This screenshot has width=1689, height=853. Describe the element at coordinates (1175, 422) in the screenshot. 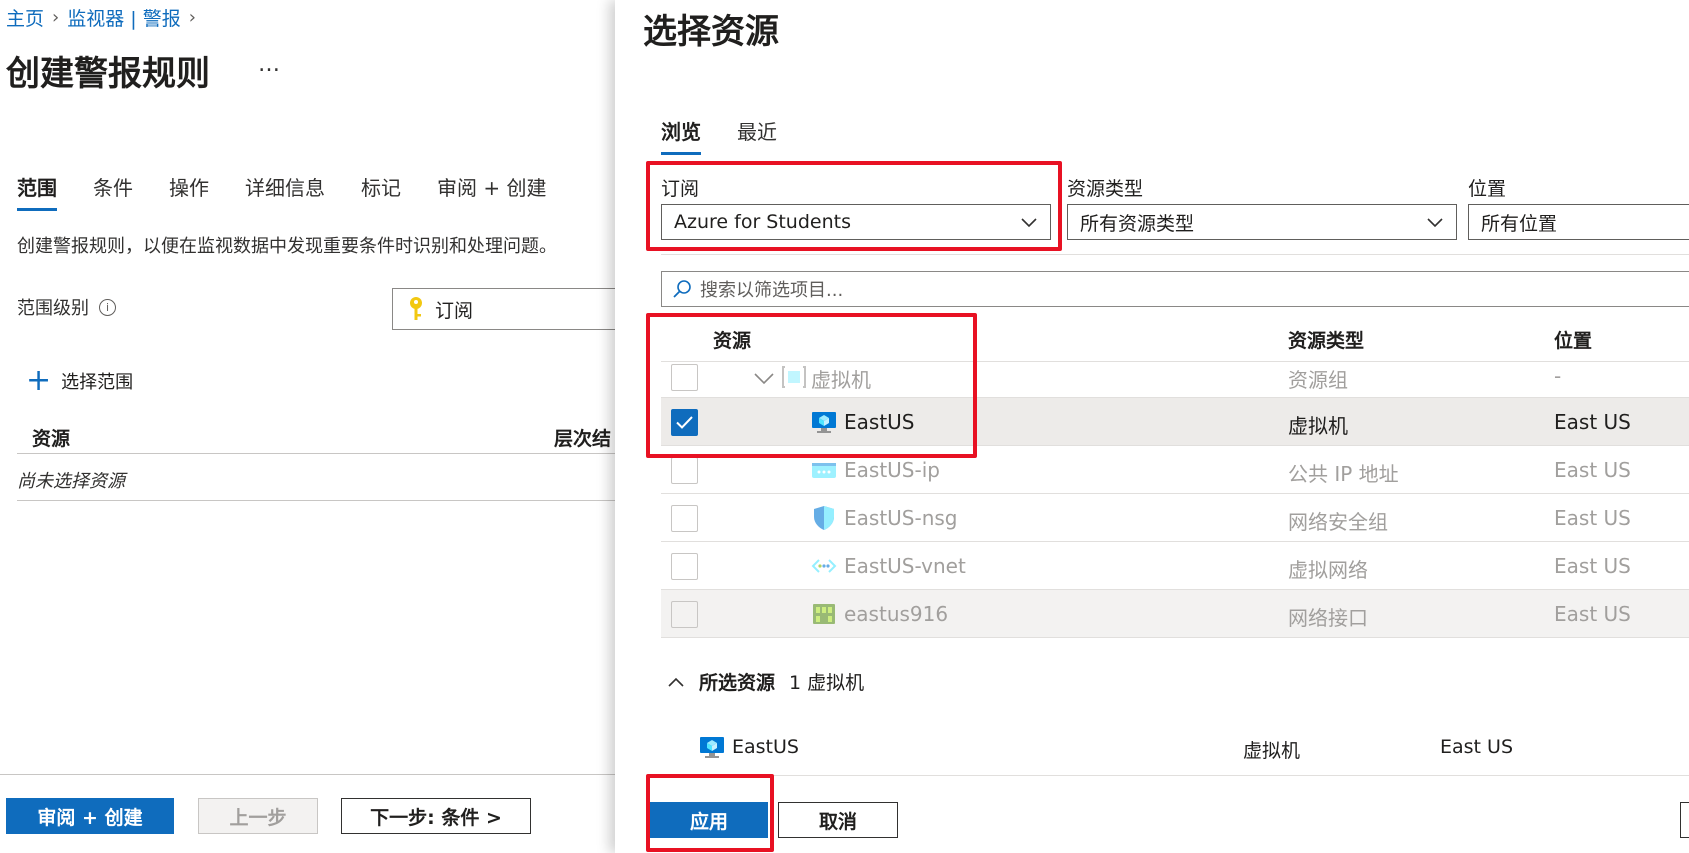

I see `table-row: EastUS 虚拟机 East US` at that location.